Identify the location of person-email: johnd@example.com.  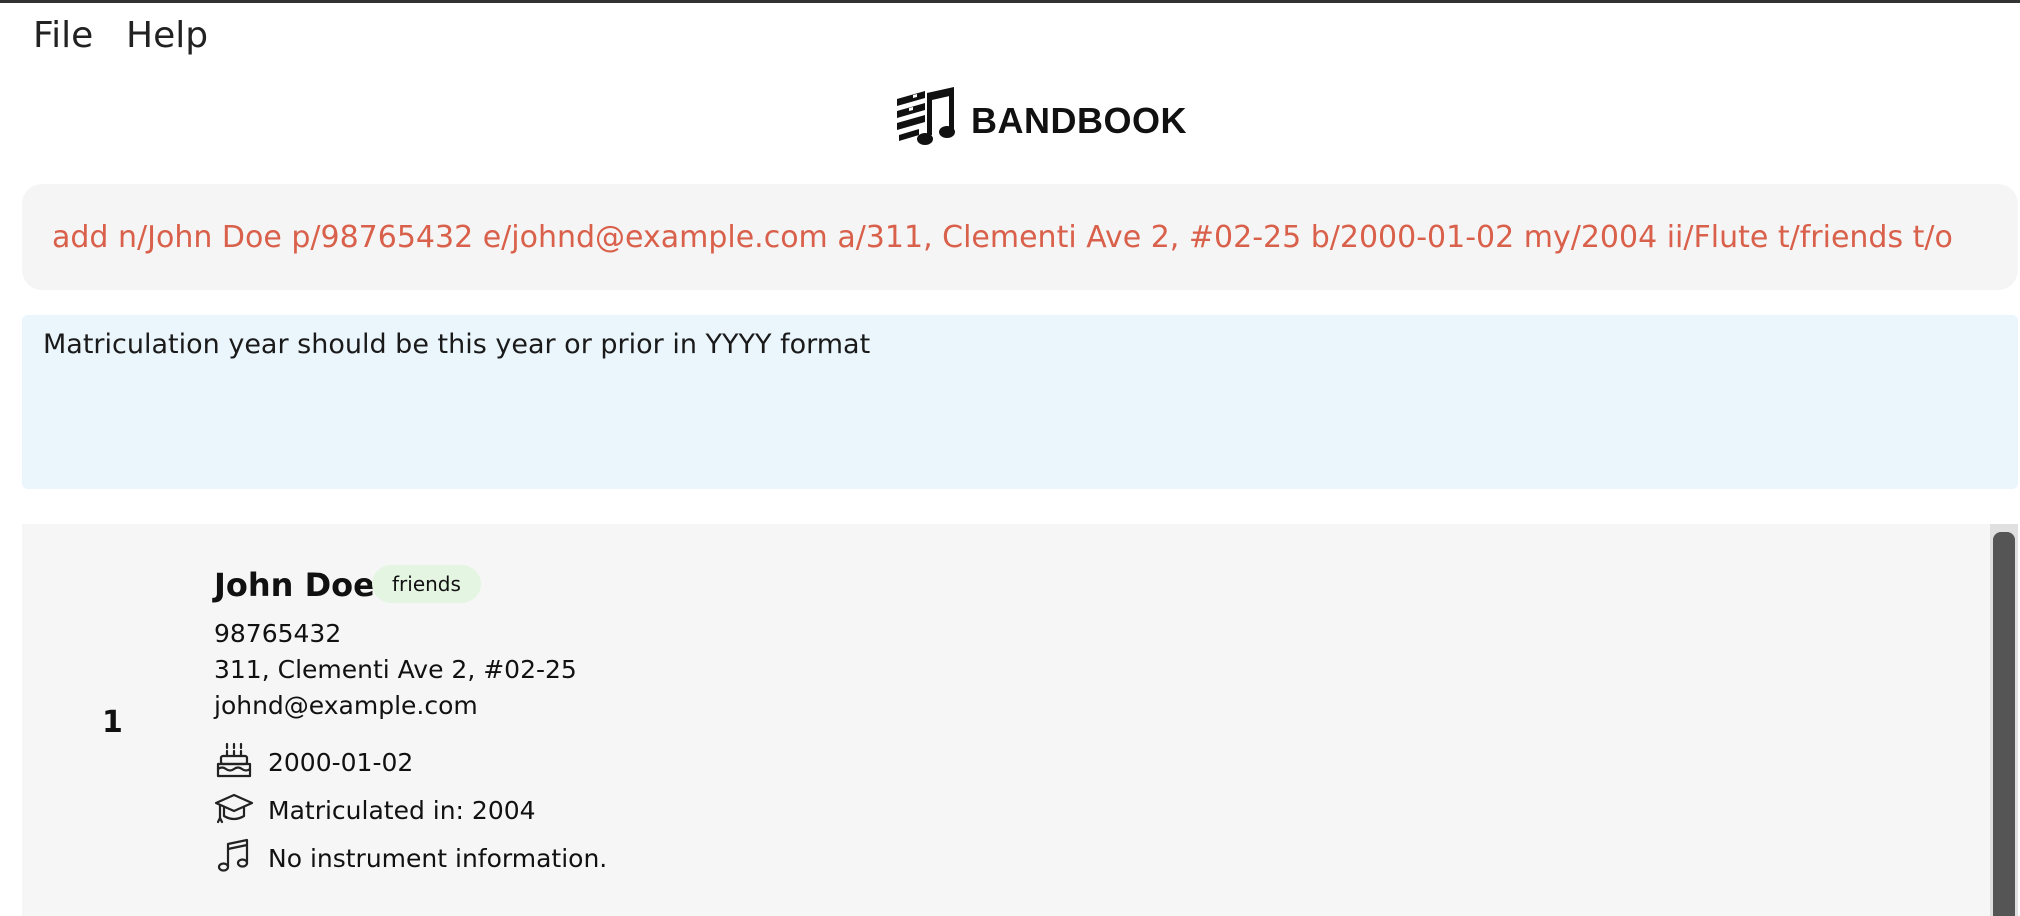
(346, 705).